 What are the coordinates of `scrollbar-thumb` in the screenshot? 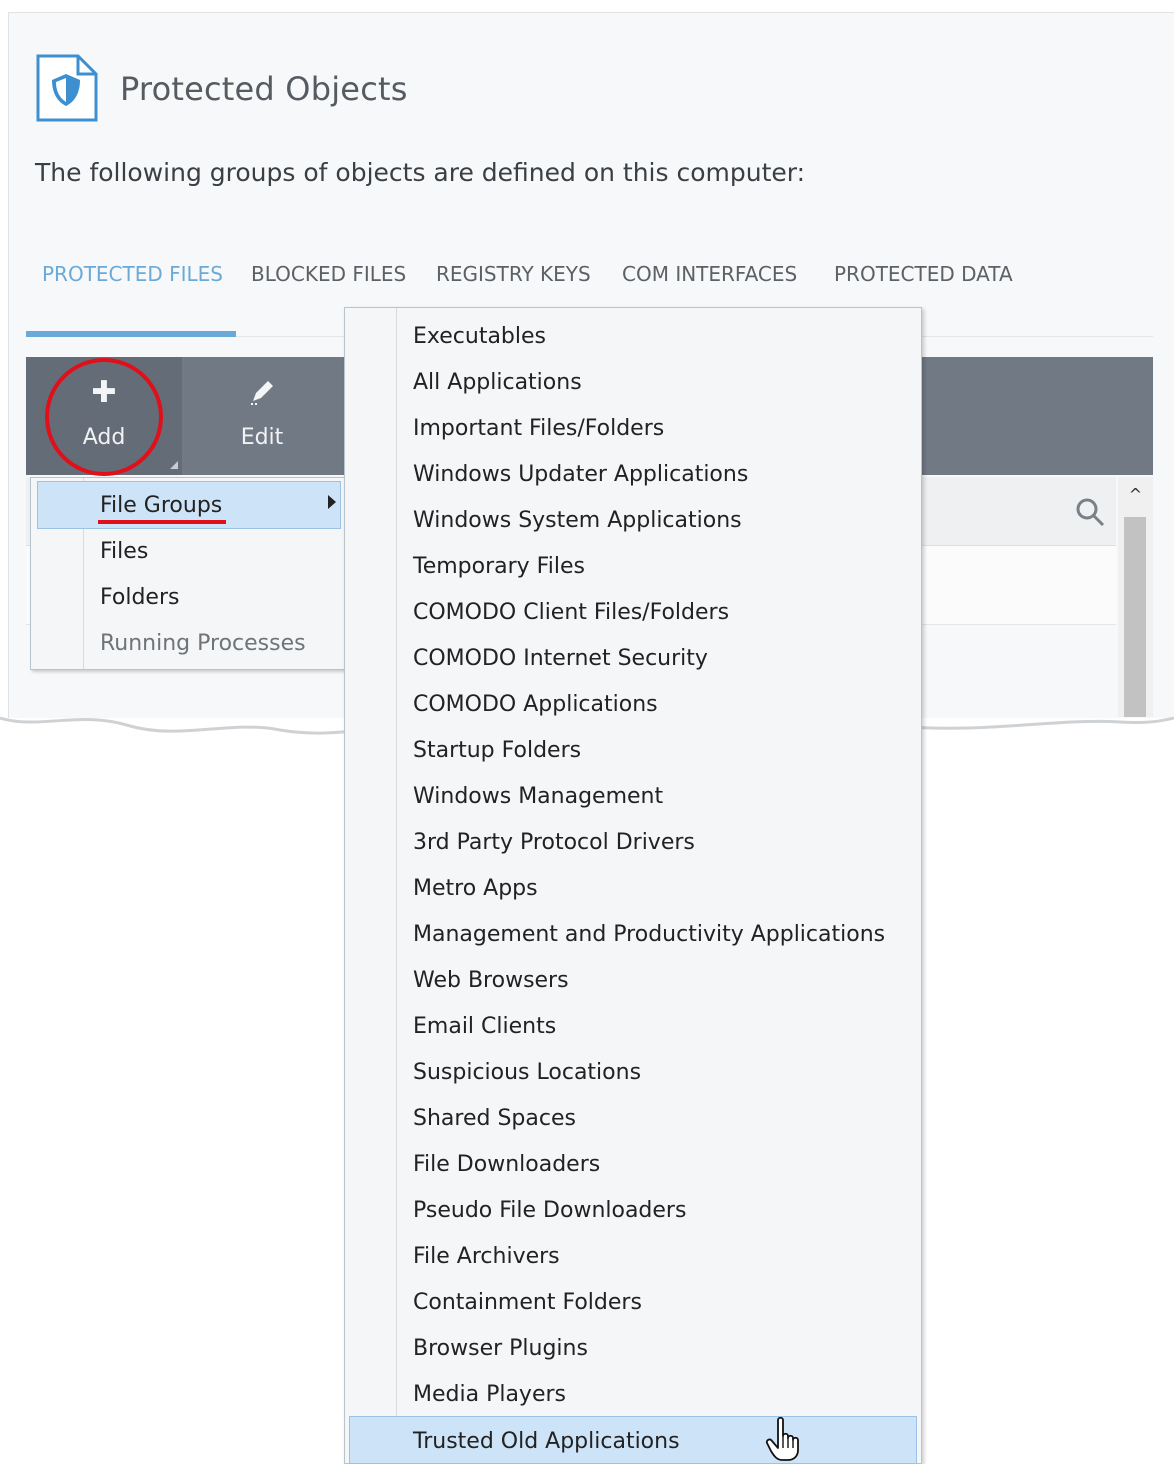 It's located at (1135, 617).